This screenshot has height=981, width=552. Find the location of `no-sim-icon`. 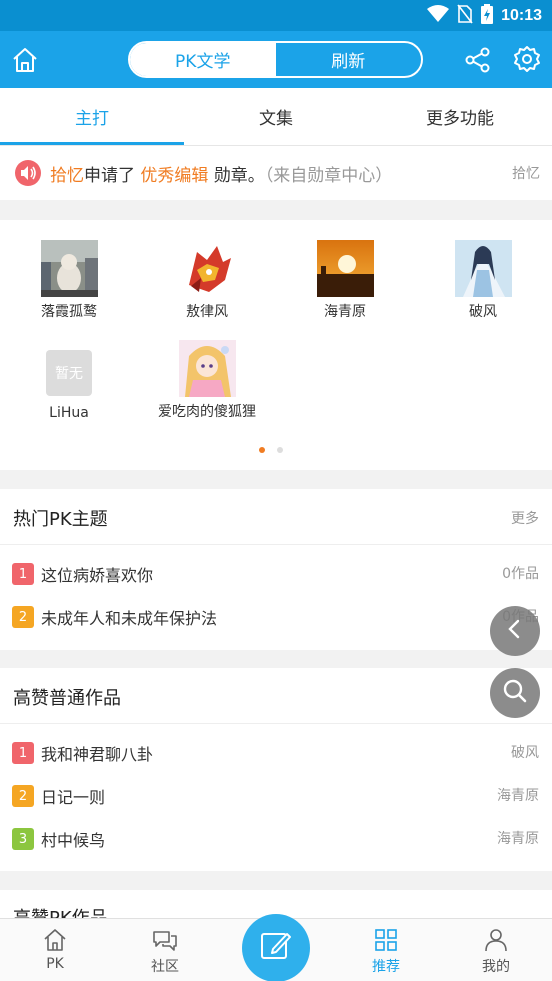

no-sim-icon is located at coordinates (465, 16).